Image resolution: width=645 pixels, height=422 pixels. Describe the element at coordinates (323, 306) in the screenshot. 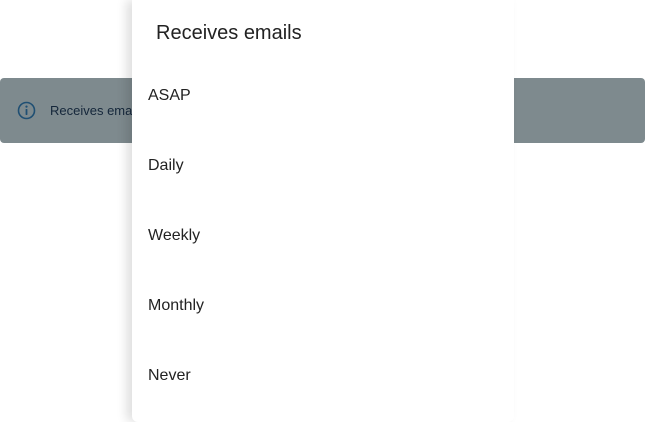

I see `option-monthly: Monthly` at that location.